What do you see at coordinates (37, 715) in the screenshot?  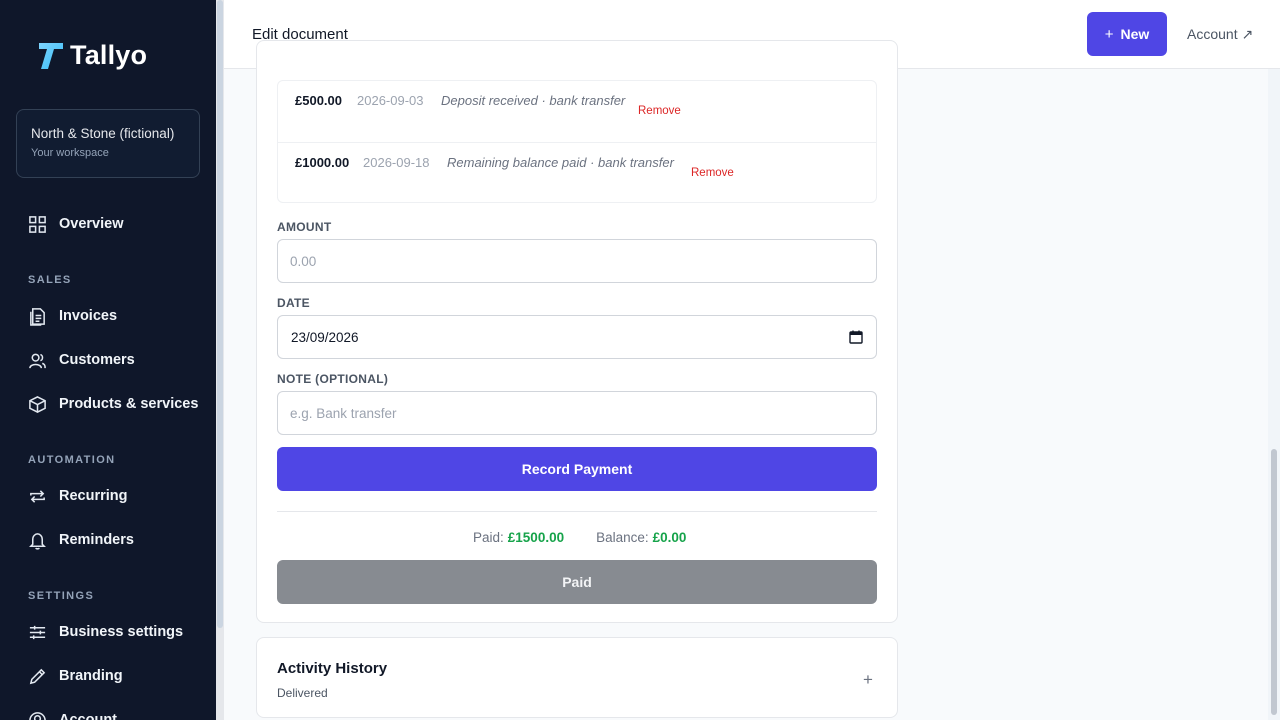 I see `user-circle-icon` at bounding box center [37, 715].